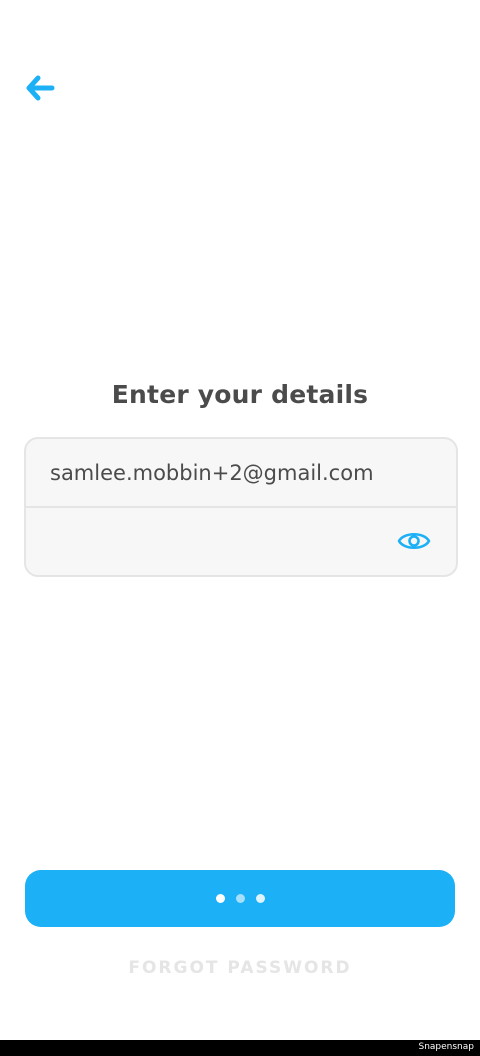 Image resolution: width=480 pixels, height=1056 pixels. Describe the element at coordinates (241, 541) in the screenshot. I see `password-field` at that location.